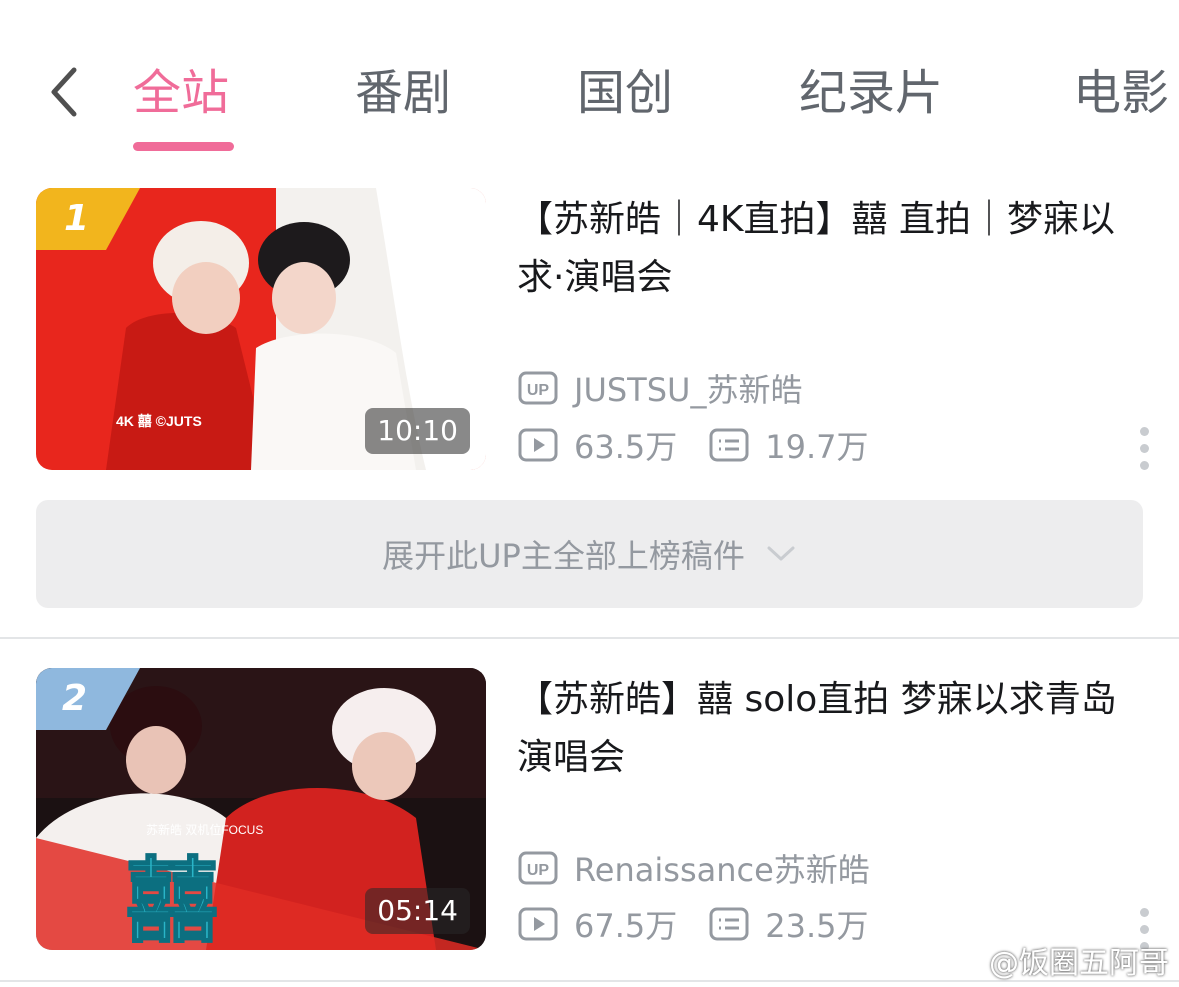 Image resolution: width=1179 pixels, height=987 pixels. I want to click on back-arrow-icon, so click(65, 92).